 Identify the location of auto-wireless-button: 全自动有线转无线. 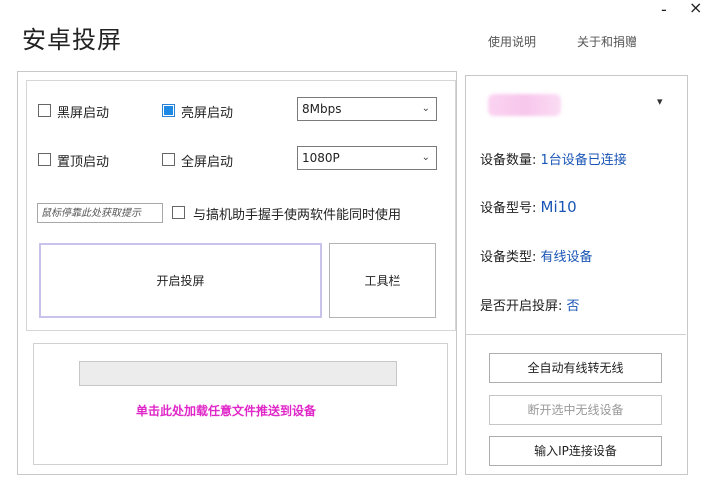
(575, 368).